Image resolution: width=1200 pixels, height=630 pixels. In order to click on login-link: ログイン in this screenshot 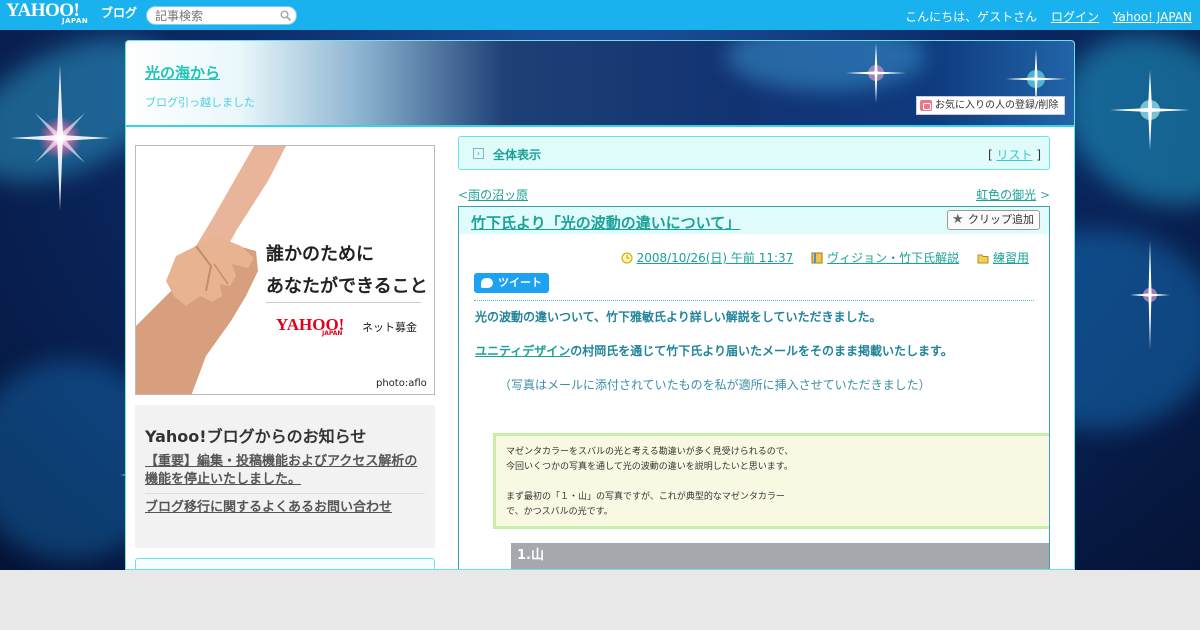, I will do `click(1075, 17)`.